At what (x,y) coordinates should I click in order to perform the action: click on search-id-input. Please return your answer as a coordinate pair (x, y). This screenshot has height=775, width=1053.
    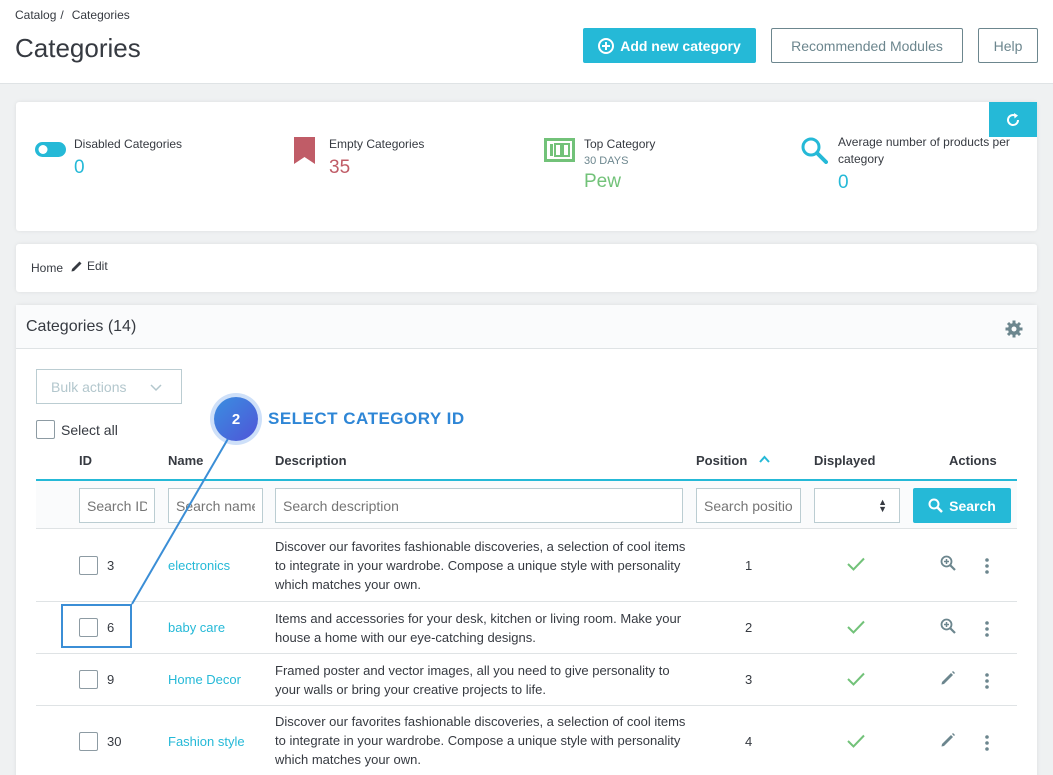
    Looking at the image, I should click on (117, 505).